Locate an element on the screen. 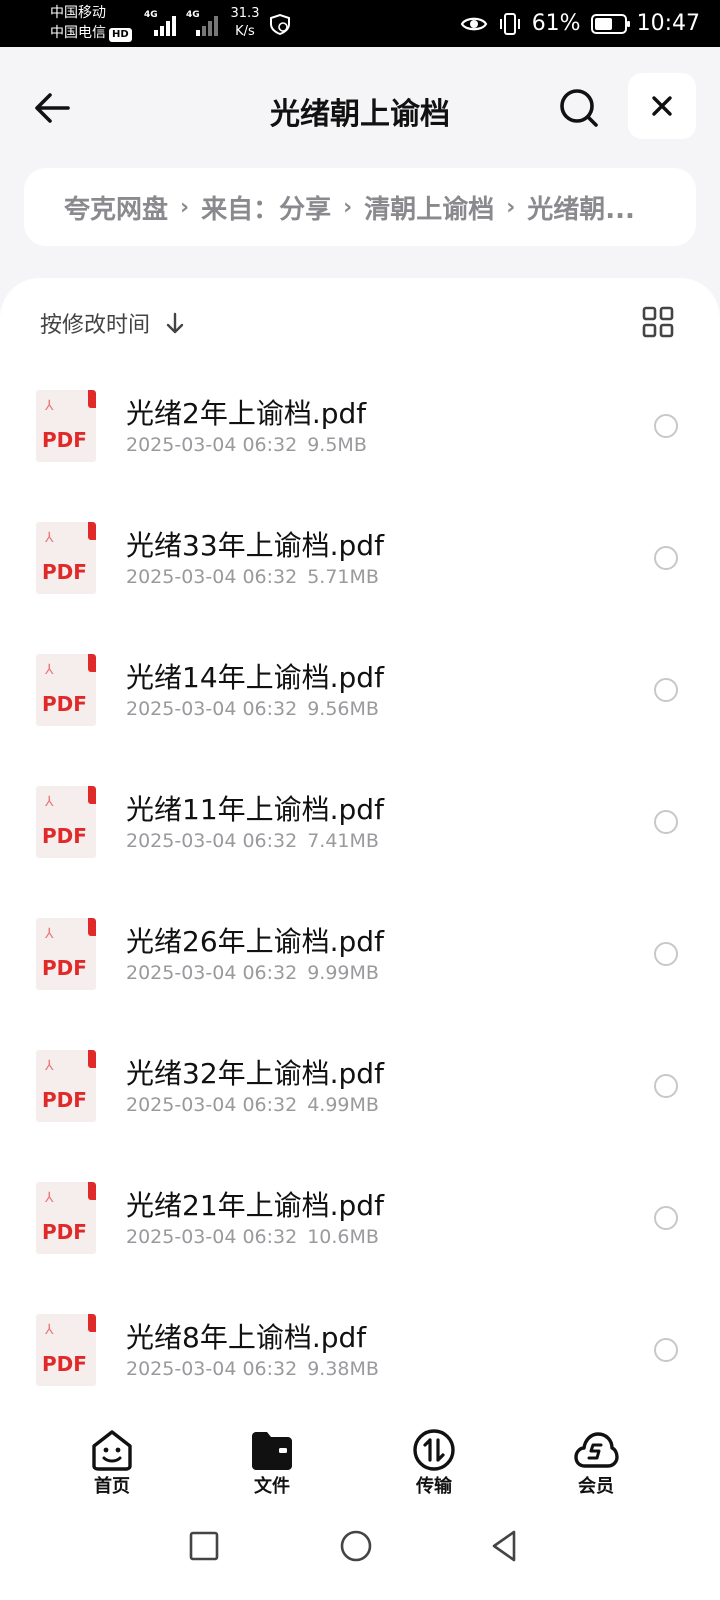 Image resolution: width=720 pixels, height=1600 pixels. home-smile-icon is located at coordinates (112, 1450).